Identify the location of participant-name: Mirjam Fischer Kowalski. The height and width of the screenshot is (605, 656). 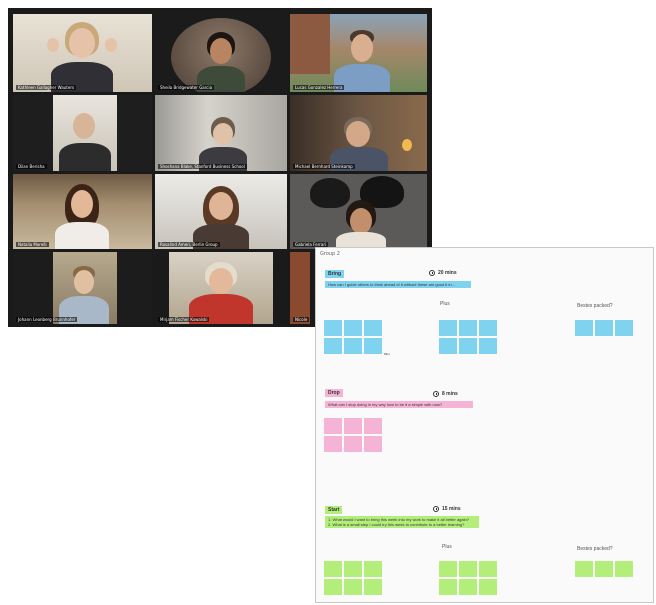
(184, 319).